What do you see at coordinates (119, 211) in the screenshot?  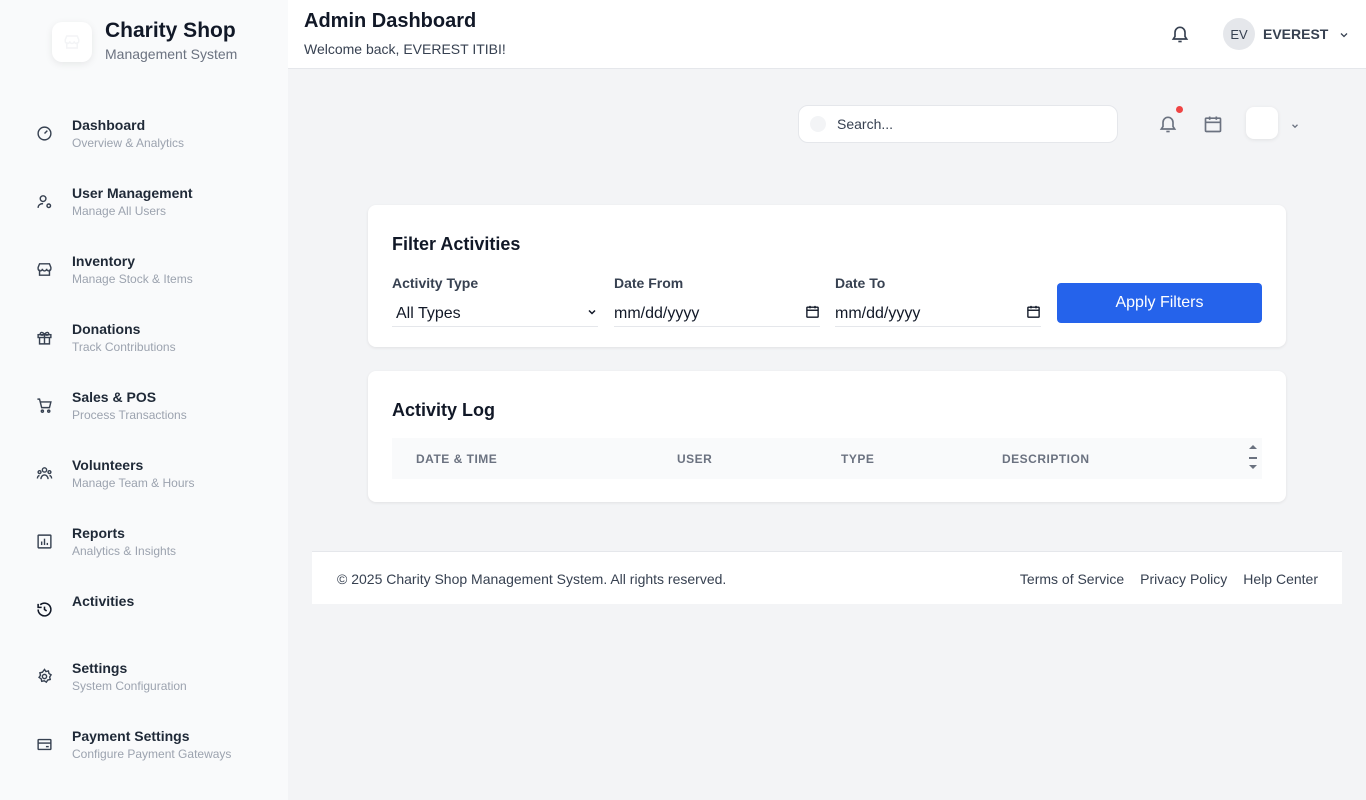 I see `sidebar-item-sub: Manage All Users` at bounding box center [119, 211].